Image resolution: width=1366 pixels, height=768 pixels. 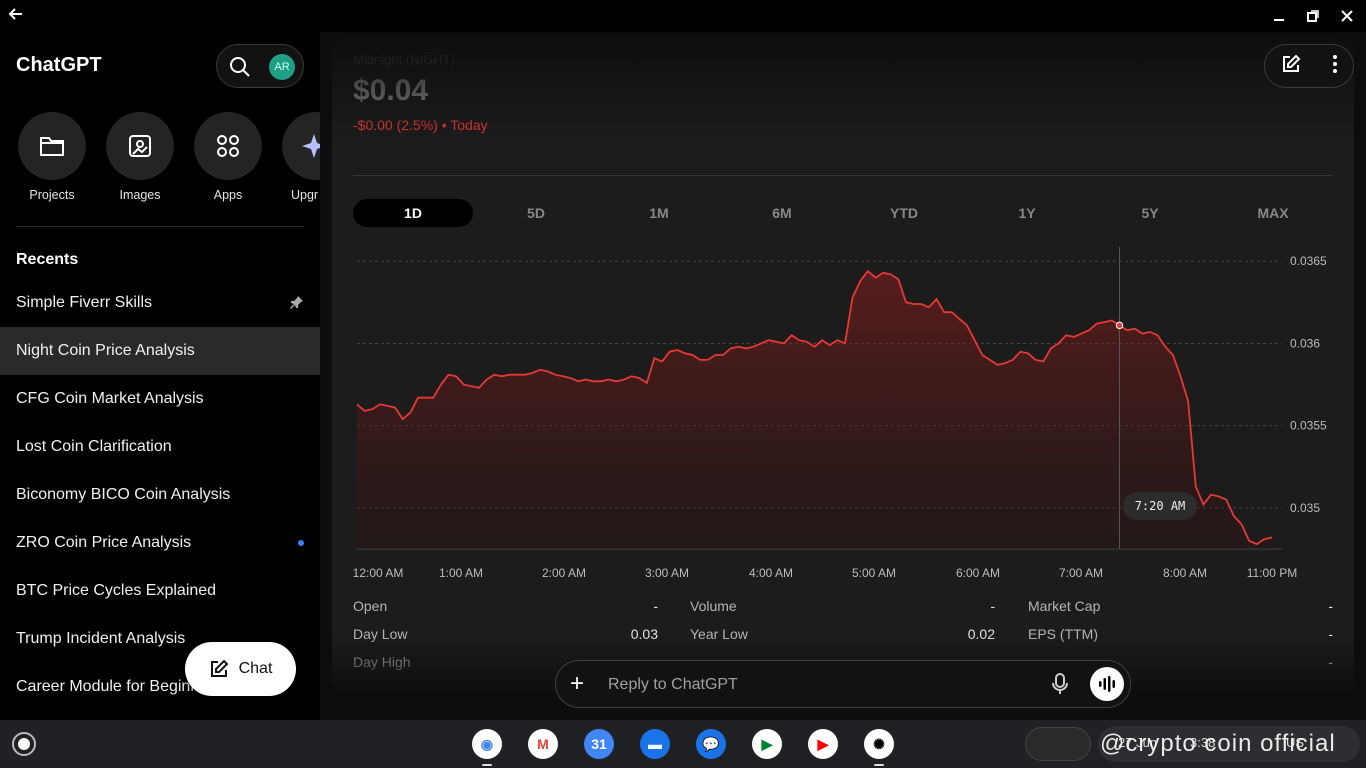 I want to click on x-tick-label: 7:00 AM, so click(x=1081, y=573).